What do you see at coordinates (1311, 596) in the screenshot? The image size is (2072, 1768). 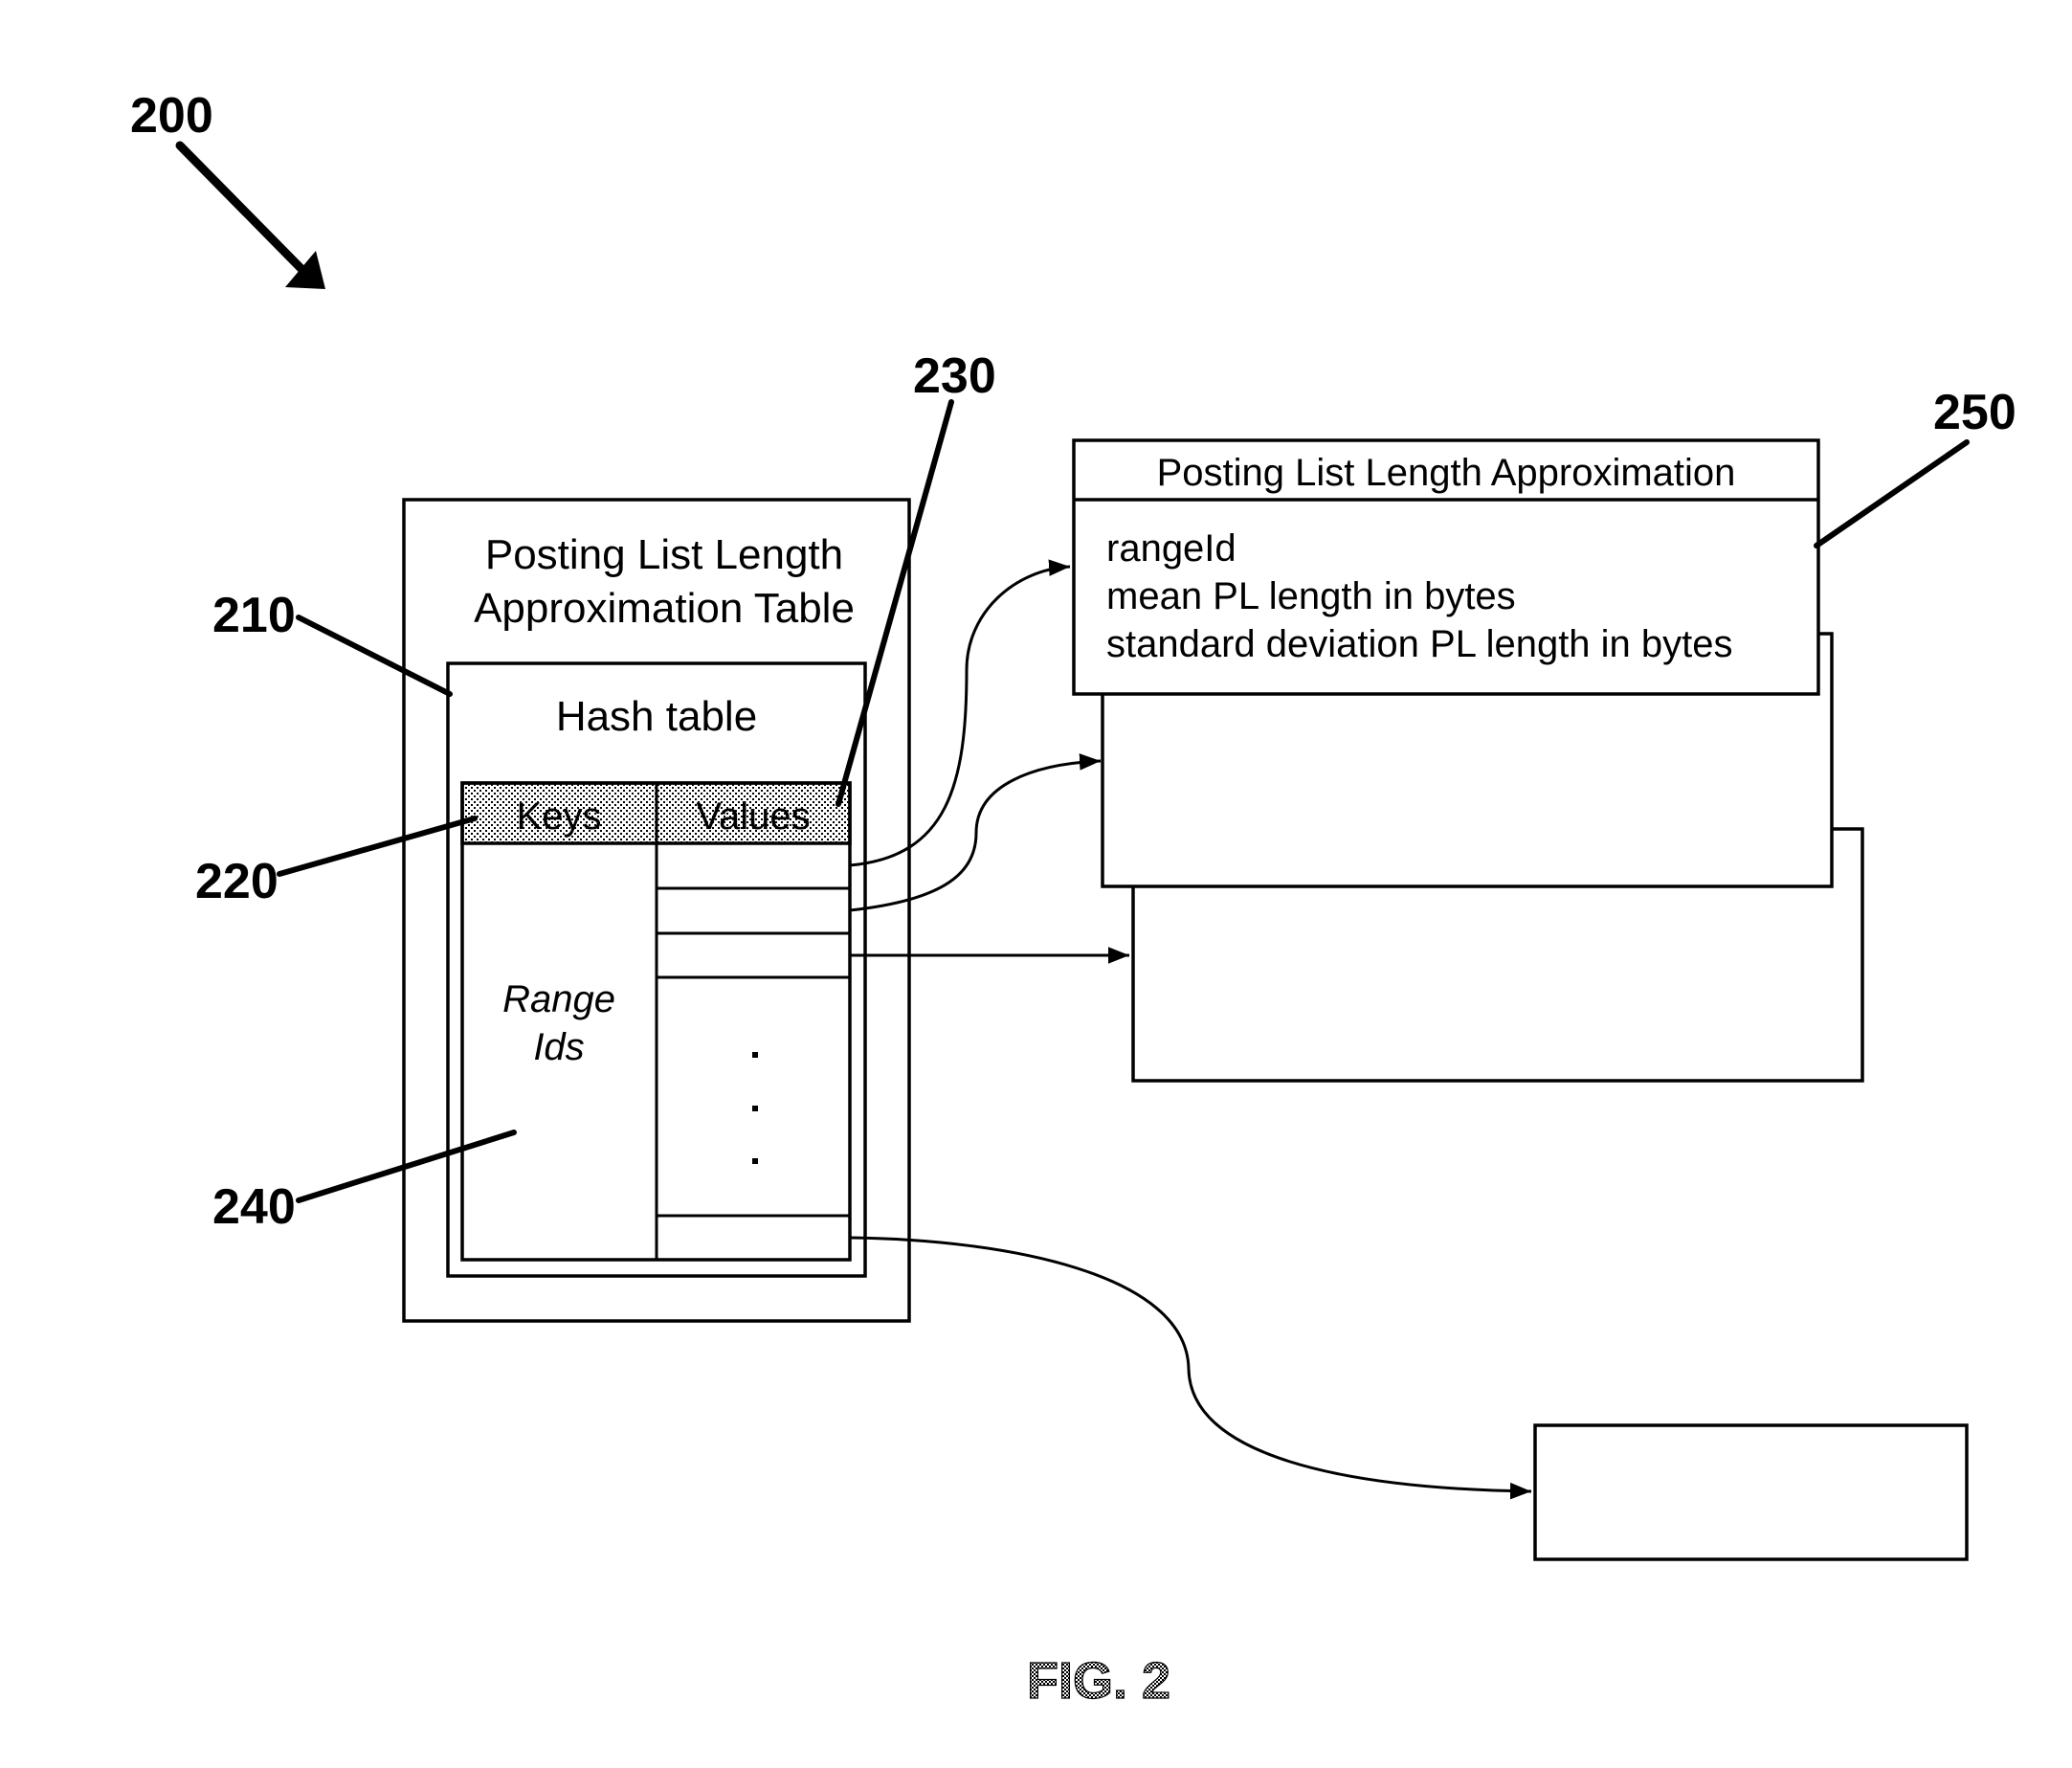 I see `record-field-mean-length: mean PL length in bytes` at bounding box center [1311, 596].